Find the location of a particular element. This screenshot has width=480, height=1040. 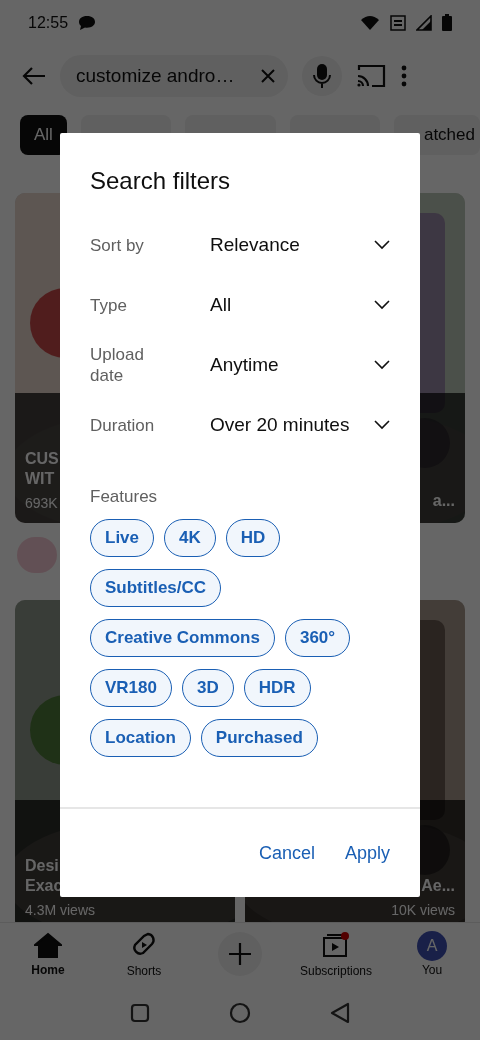

microphone-button is located at coordinates (322, 76).